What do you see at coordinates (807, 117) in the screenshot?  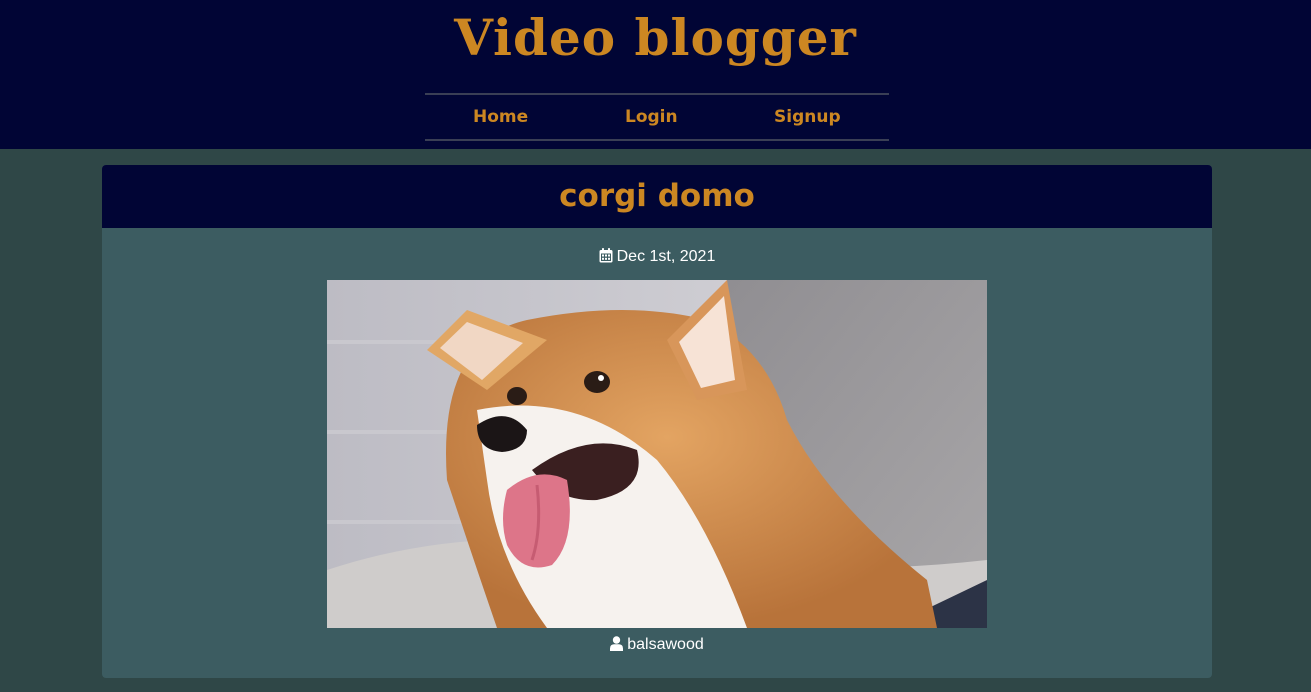 I see `nav-signup-link: Signup` at bounding box center [807, 117].